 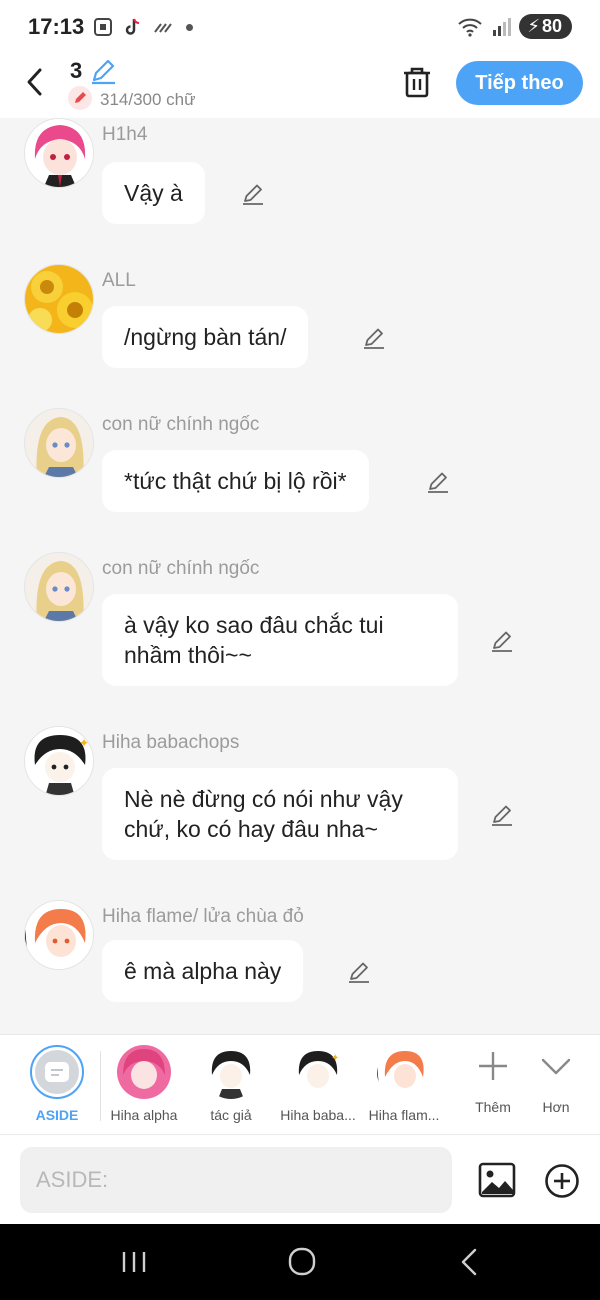 What do you see at coordinates (205, 337) in the screenshot?
I see `message-bubble: /ngừng bàn tán/` at bounding box center [205, 337].